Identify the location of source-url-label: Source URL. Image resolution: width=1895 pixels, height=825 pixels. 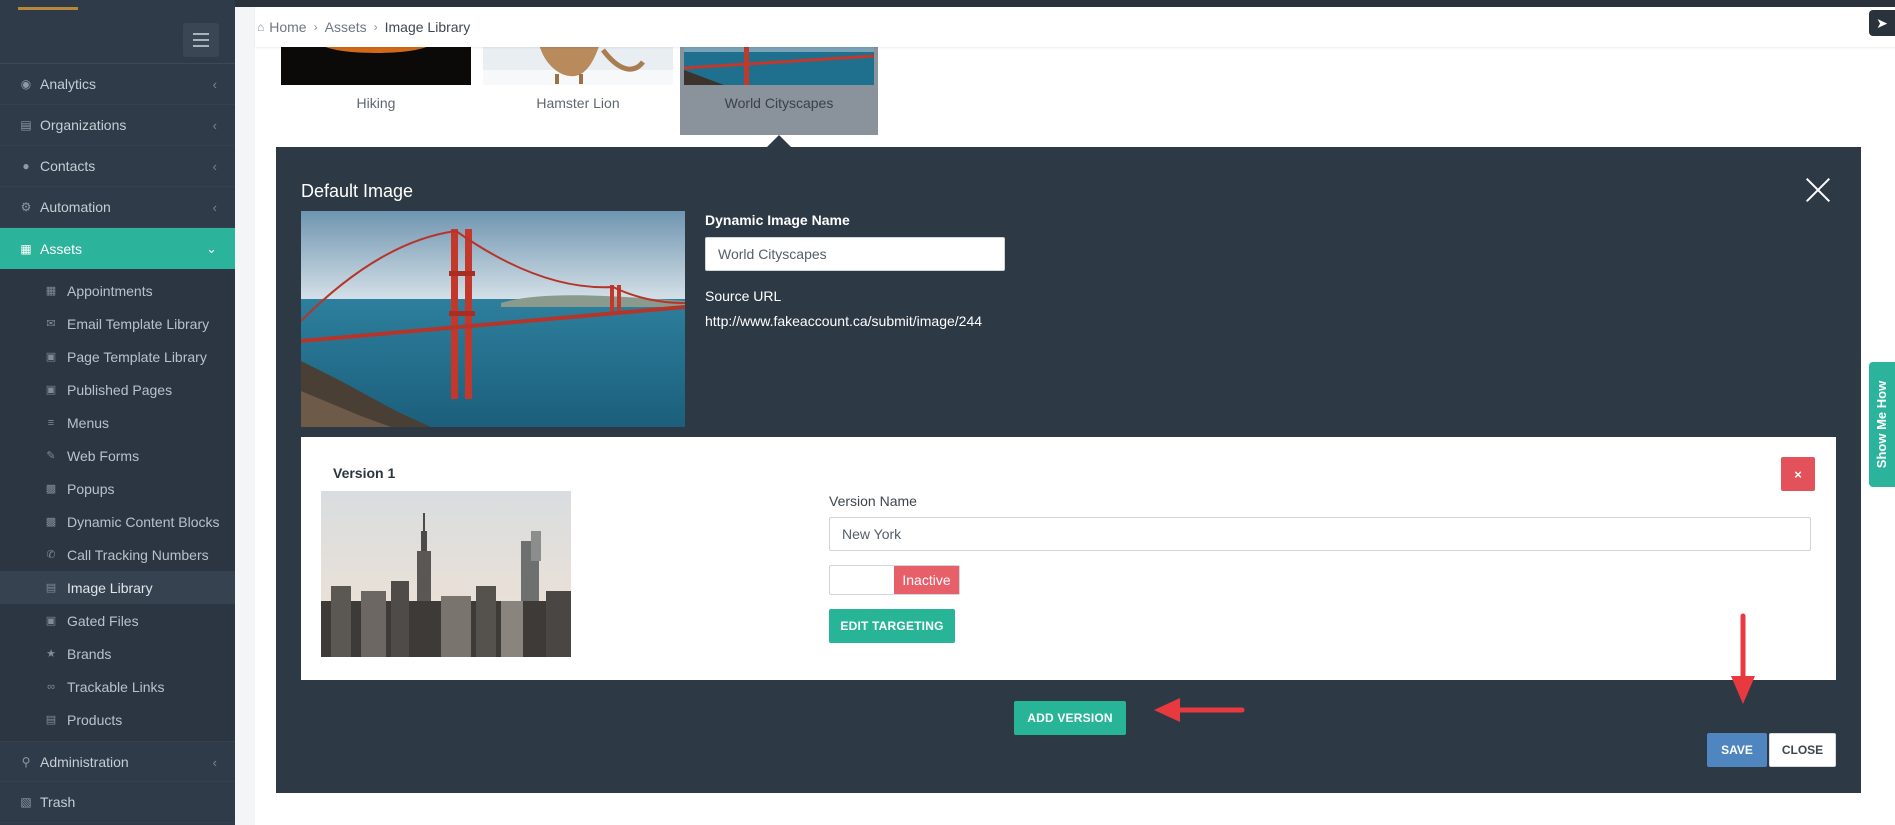
(743, 296).